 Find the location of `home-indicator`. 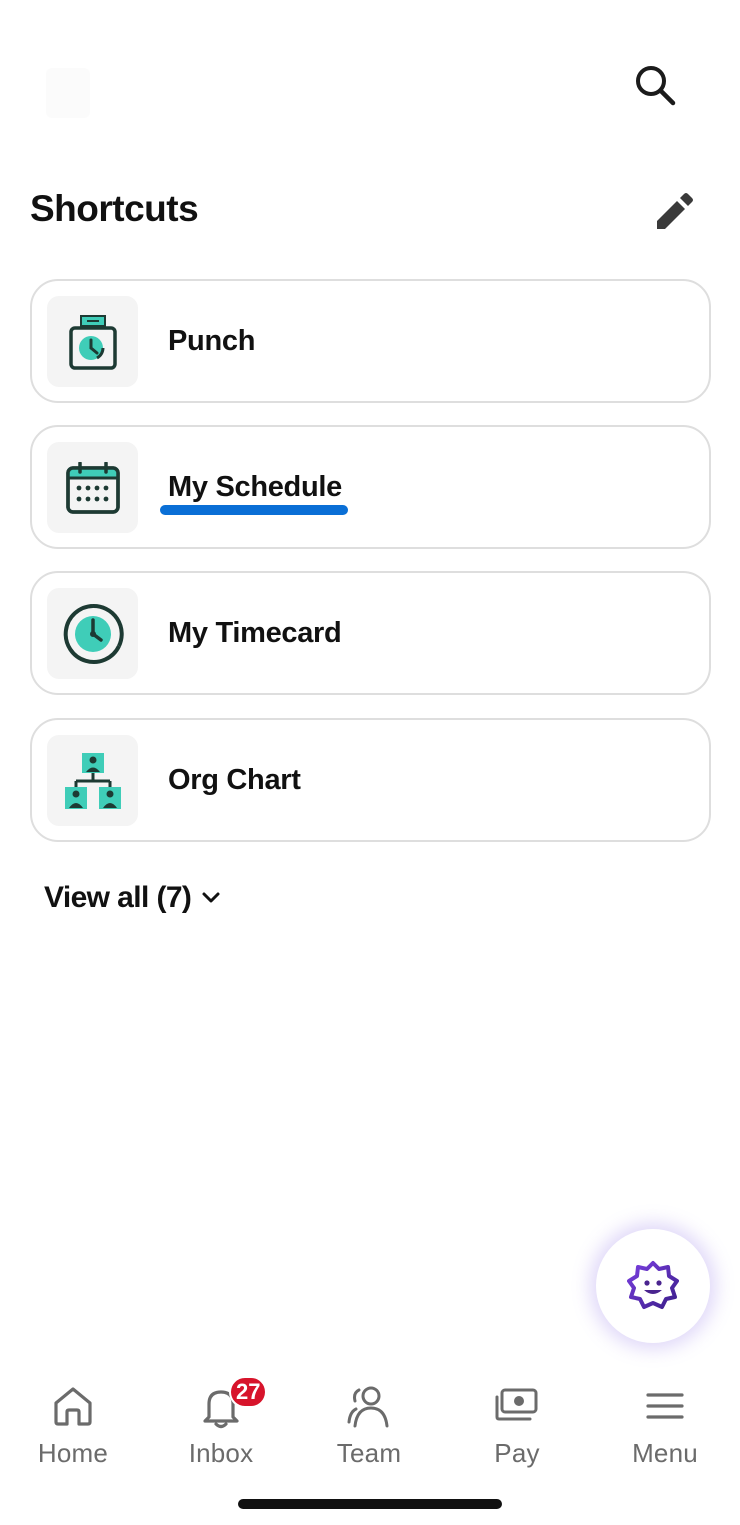

home-indicator is located at coordinates (370, 1504).